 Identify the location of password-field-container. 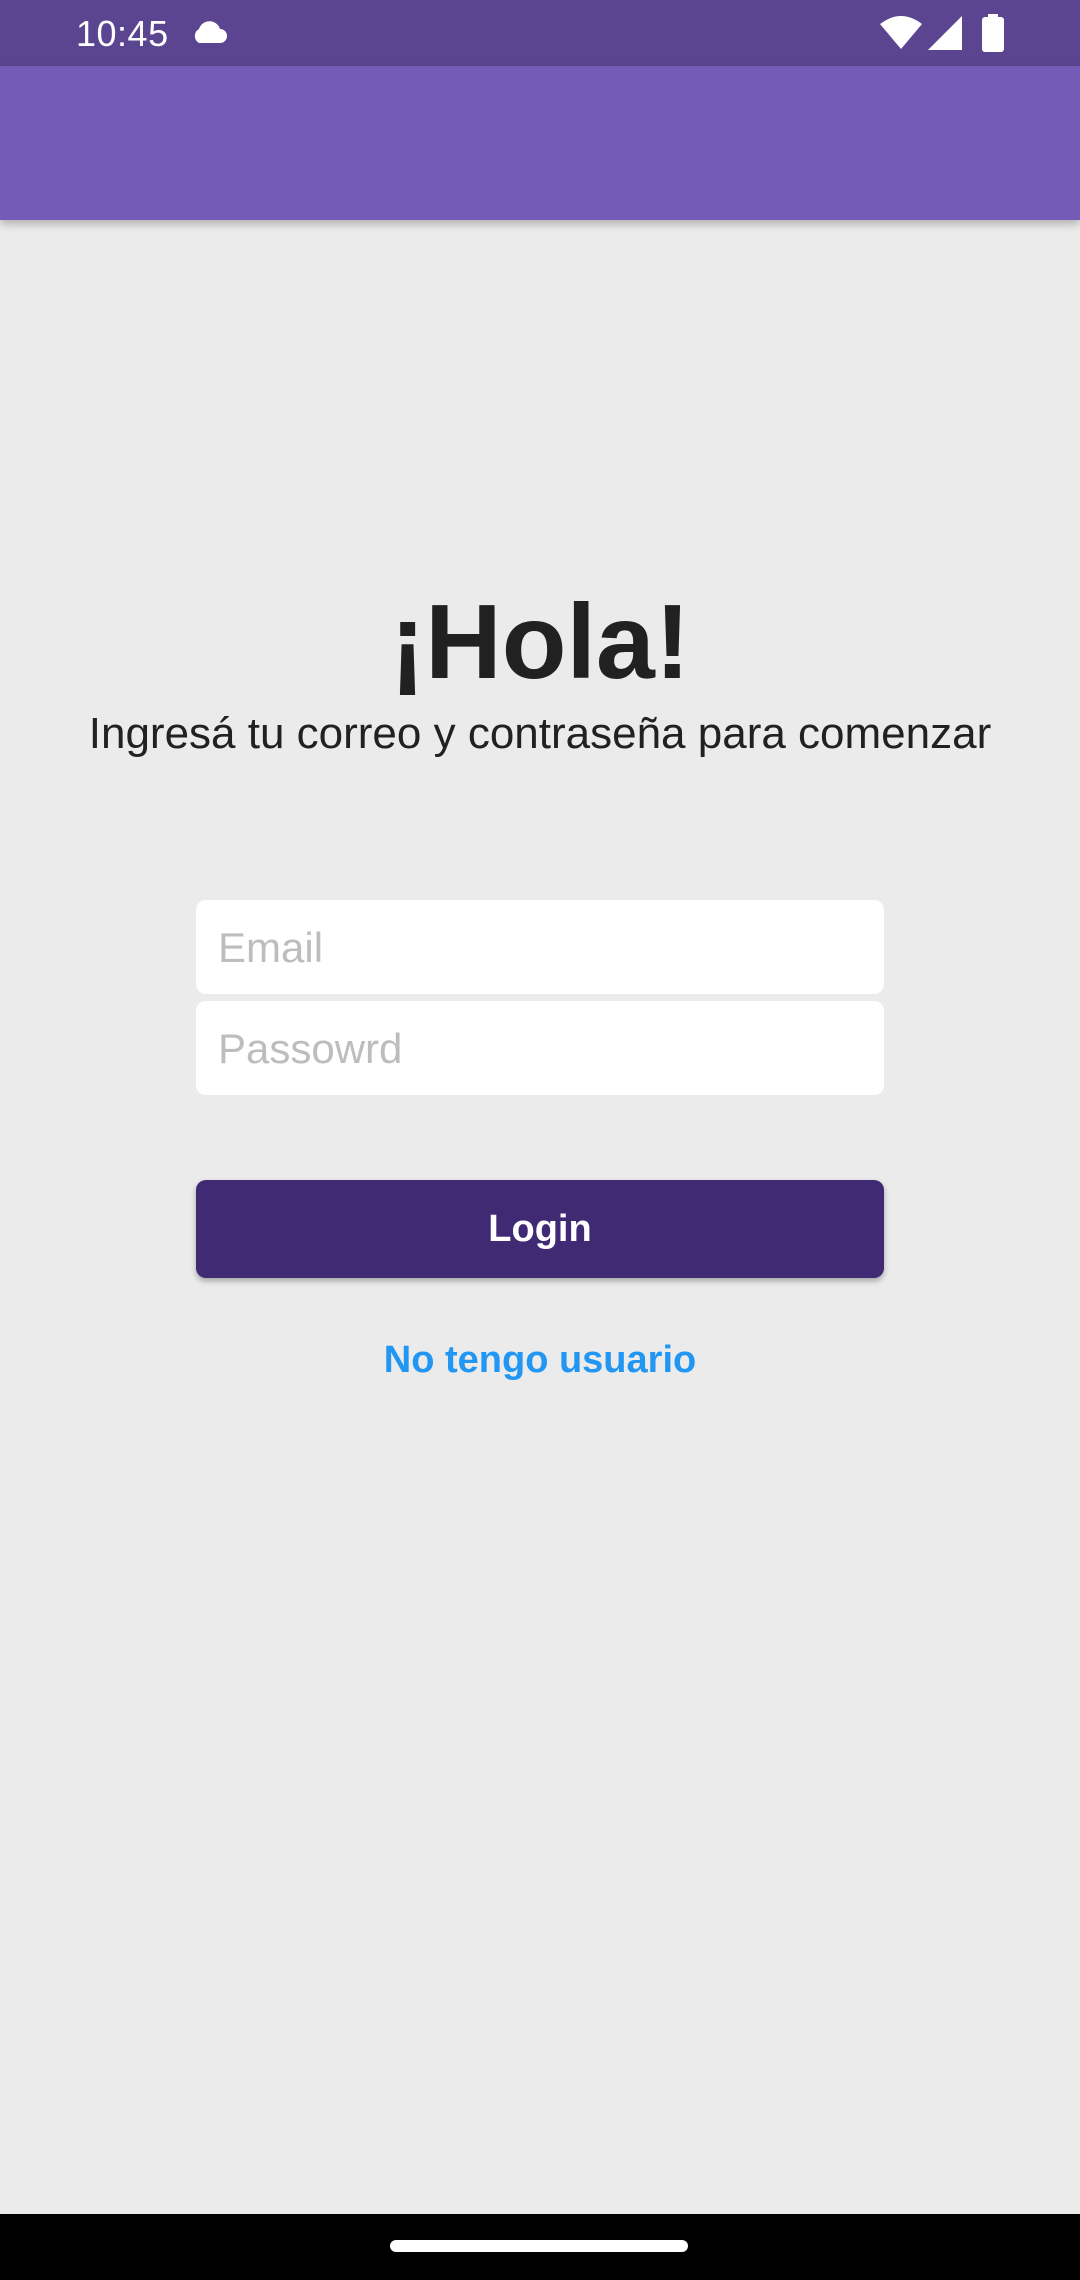
(542, 1049).